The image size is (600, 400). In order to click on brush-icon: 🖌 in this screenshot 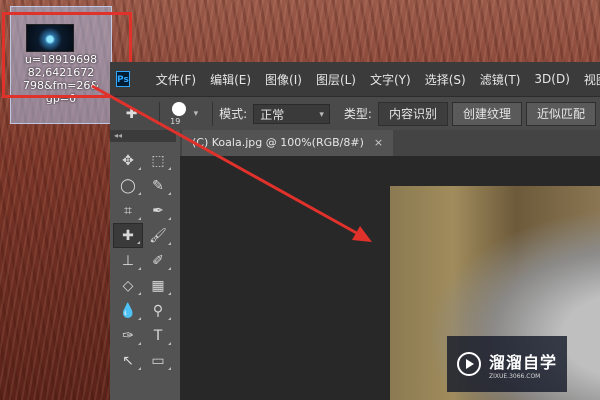, I will do `click(158, 235)`.